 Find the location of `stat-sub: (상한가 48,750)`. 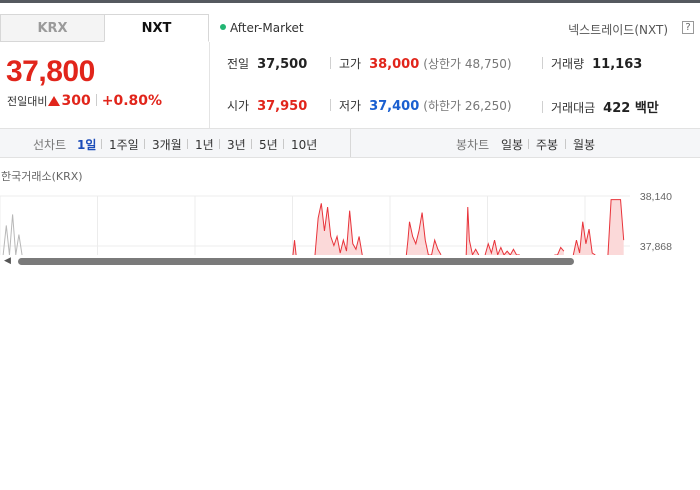

stat-sub: (상한가 48,750) is located at coordinates (467, 64).